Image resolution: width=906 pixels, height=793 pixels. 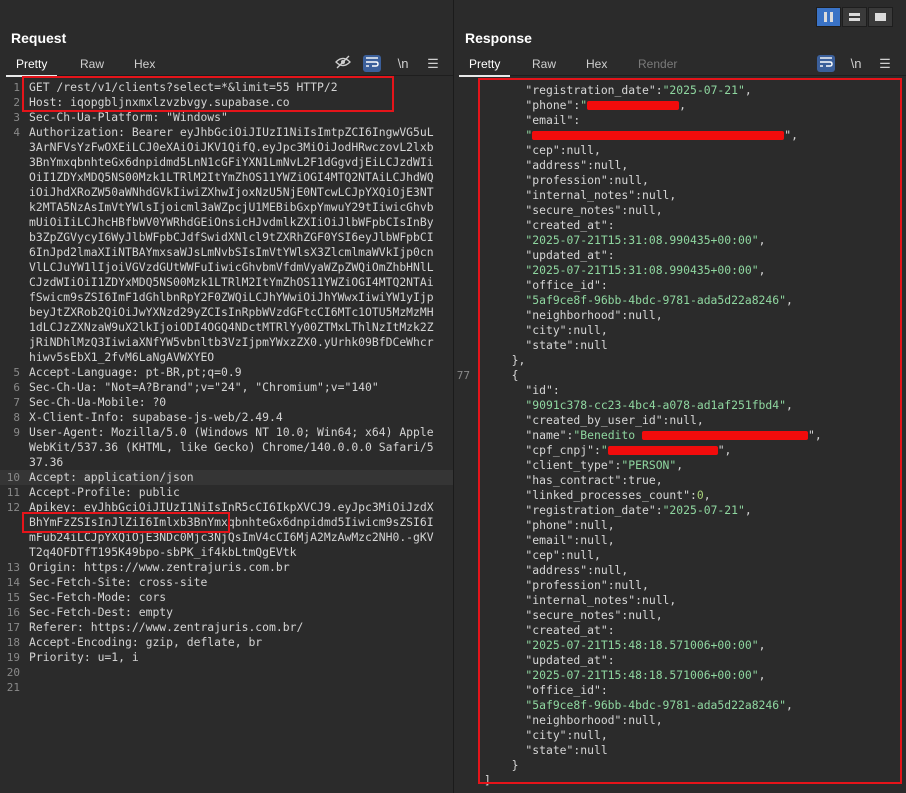 What do you see at coordinates (128, 117) in the screenshot?
I see `request-line-text: Sec-Ch-Ua-Platform: "Windows"` at bounding box center [128, 117].